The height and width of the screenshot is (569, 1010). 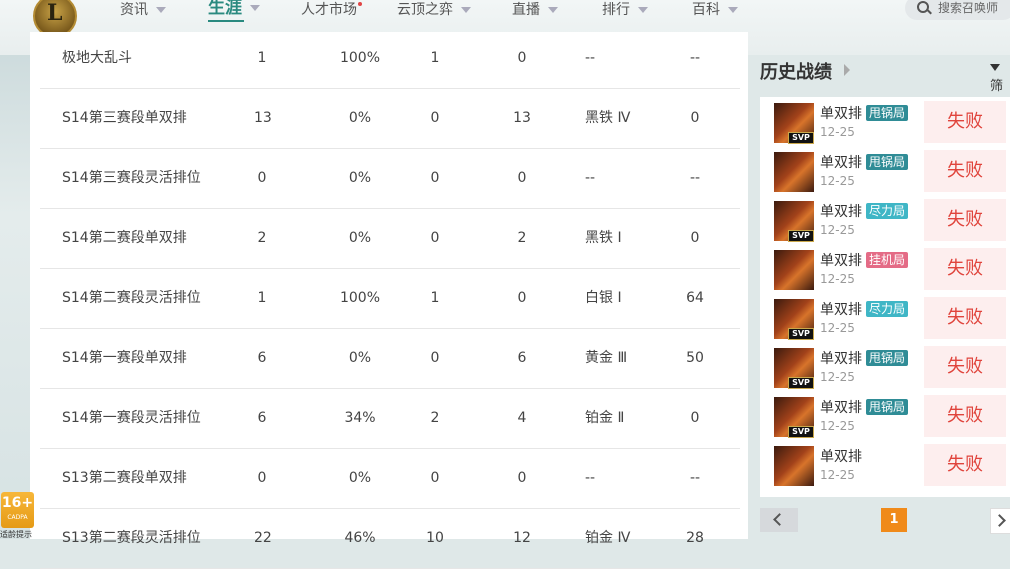 What do you see at coordinates (522, 238) in the screenshot?
I see `cell-lose: 2` at bounding box center [522, 238].